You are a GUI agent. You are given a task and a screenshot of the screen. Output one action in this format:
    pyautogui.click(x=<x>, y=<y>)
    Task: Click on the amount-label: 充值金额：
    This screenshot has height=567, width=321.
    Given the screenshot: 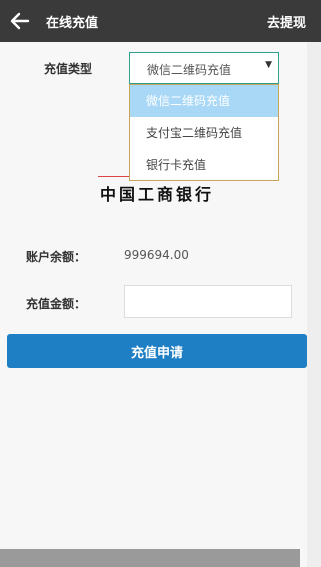 What is the action you would take?
    pyautogui.click(x=56, y=304)
    